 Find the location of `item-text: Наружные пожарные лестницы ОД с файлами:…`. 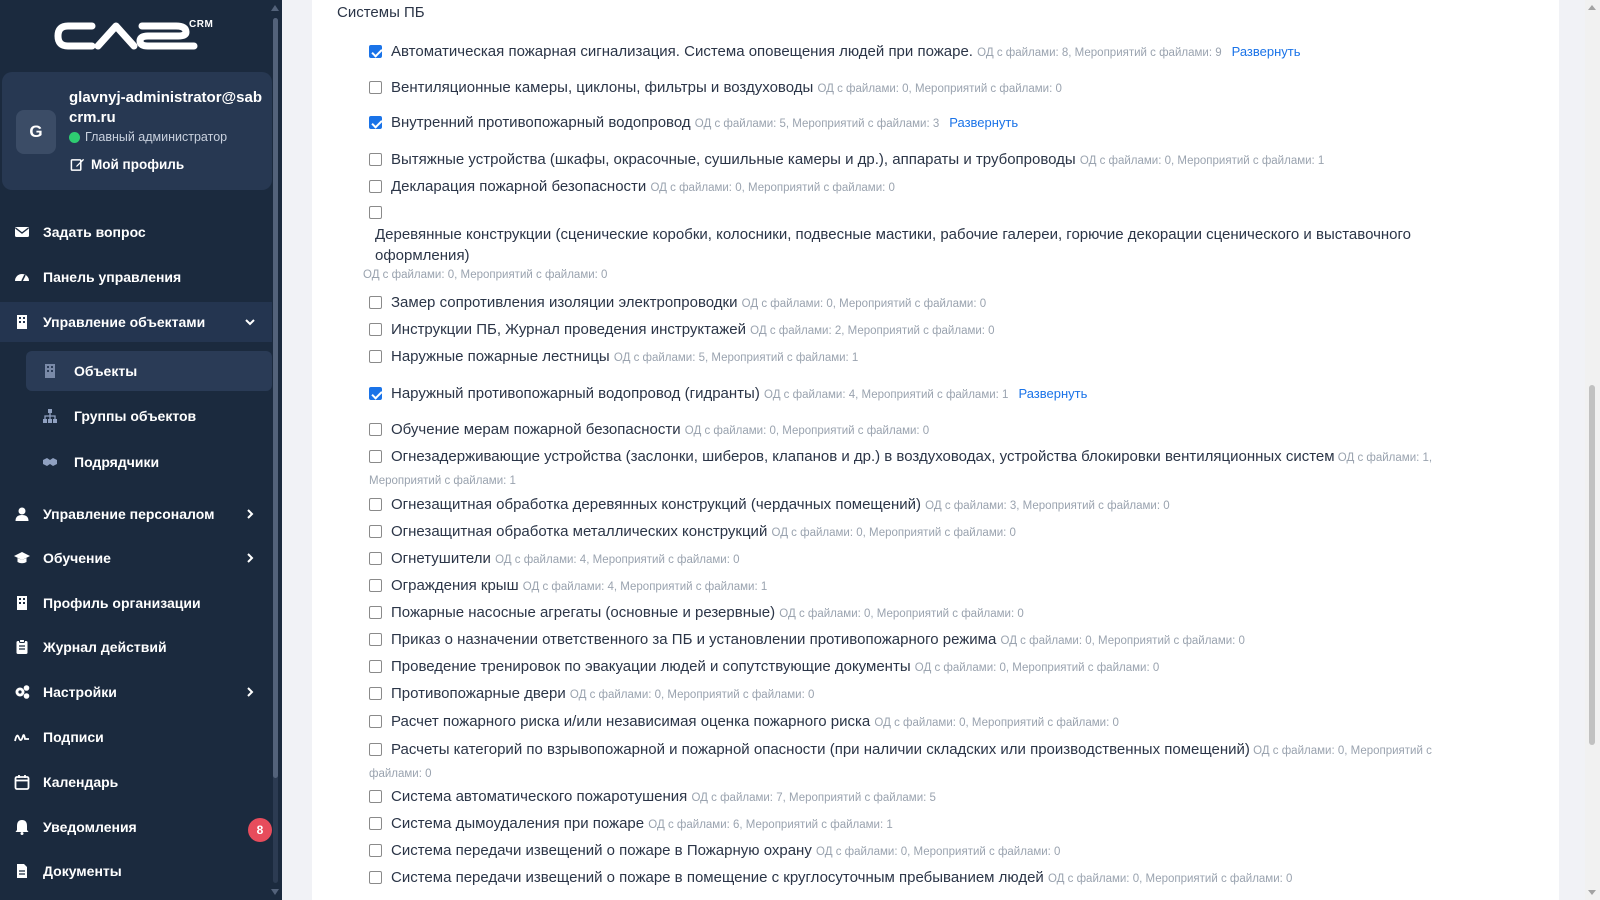

item-text: Наружные пожарные лестницы ОД с файлами:… is located at coordinates (943, 357).